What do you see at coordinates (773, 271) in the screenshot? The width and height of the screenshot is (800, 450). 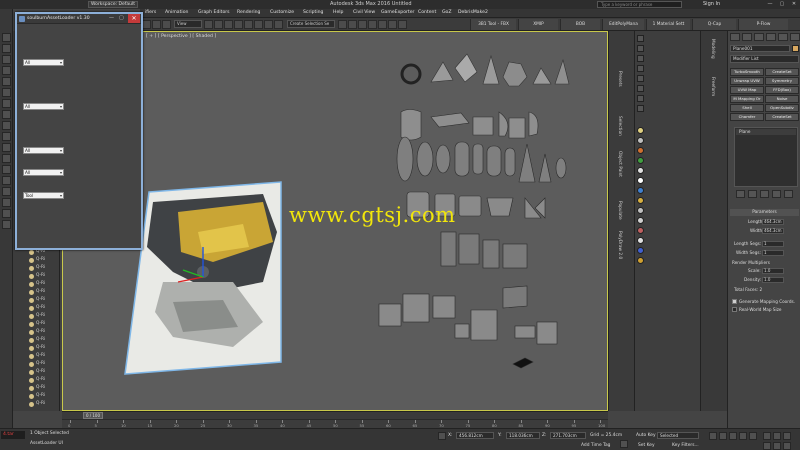 I see `scale-spinner: 1.0` at bounding box center [773, 271].